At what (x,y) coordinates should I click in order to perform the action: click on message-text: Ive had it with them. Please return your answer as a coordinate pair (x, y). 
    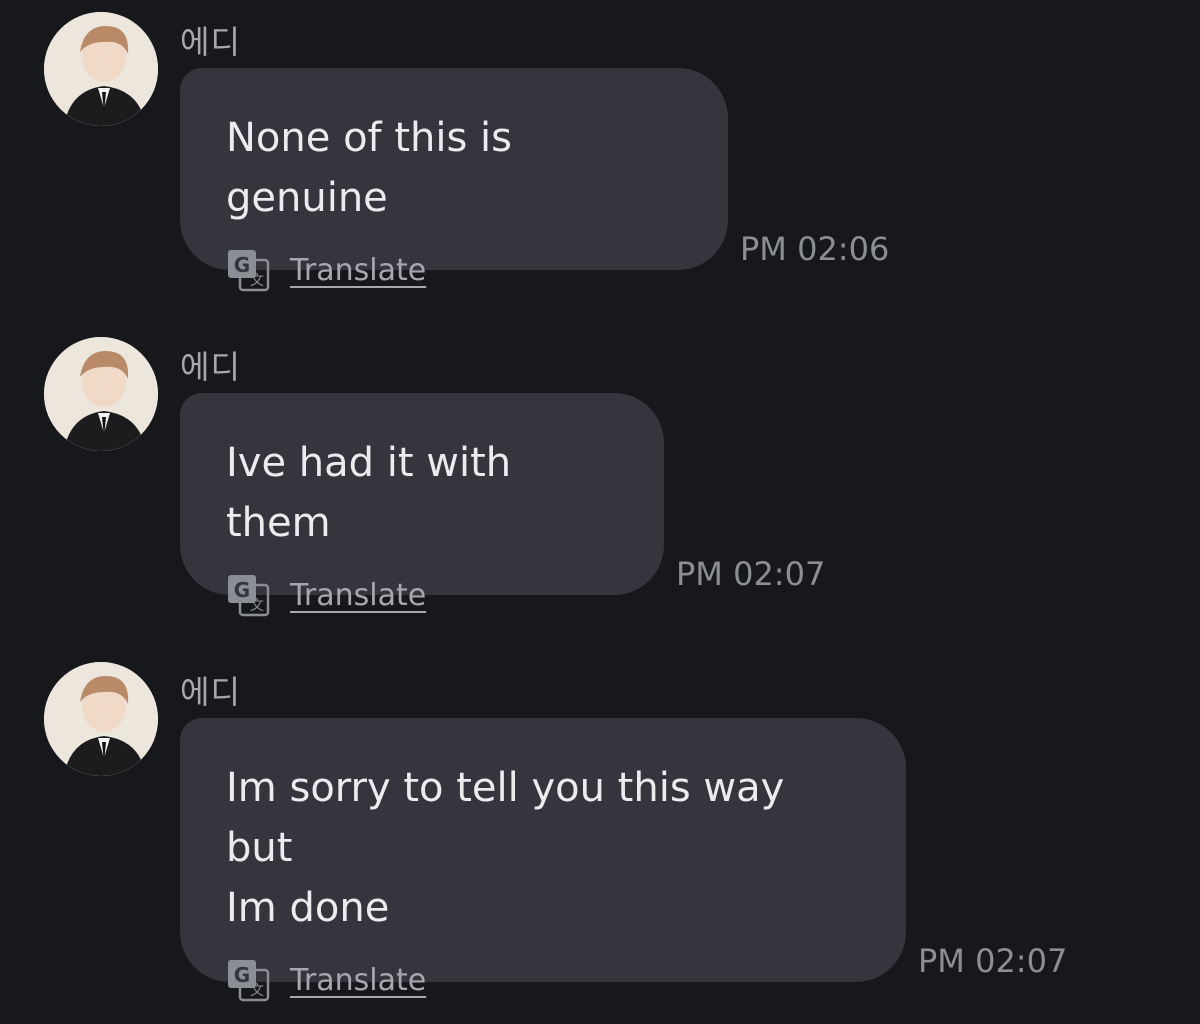
    Looking at the image, I should click on (369, 493).